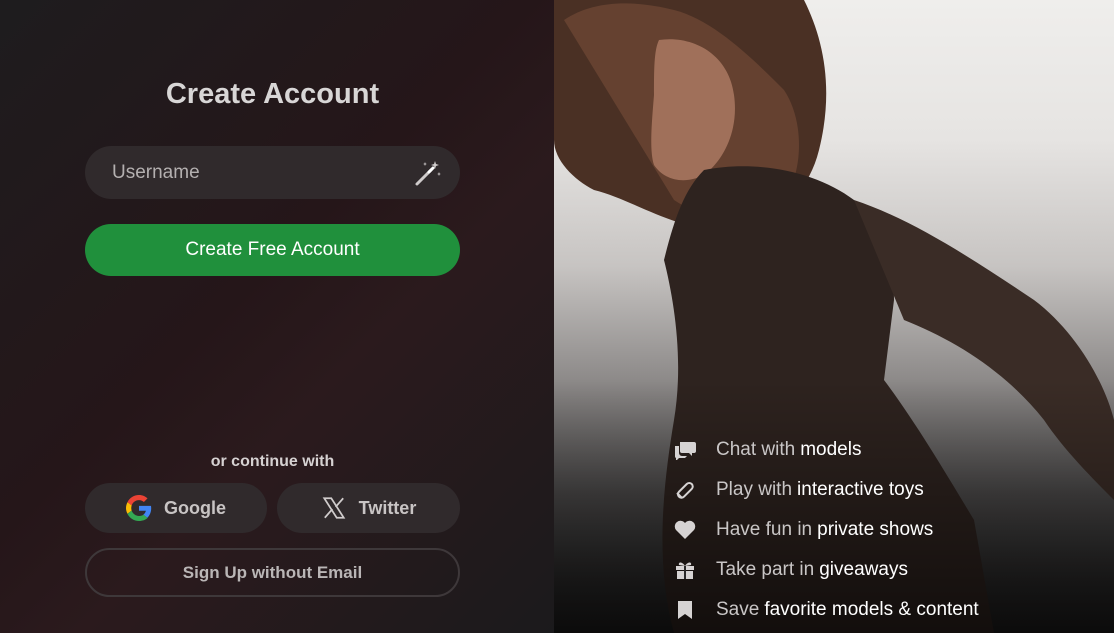 The height and width of the screenshot is (633, 1114). Describe the element at coordinates (272, 572) in the screenshot. I see `signup-without-email-button: Sign Up without Email` at that location.